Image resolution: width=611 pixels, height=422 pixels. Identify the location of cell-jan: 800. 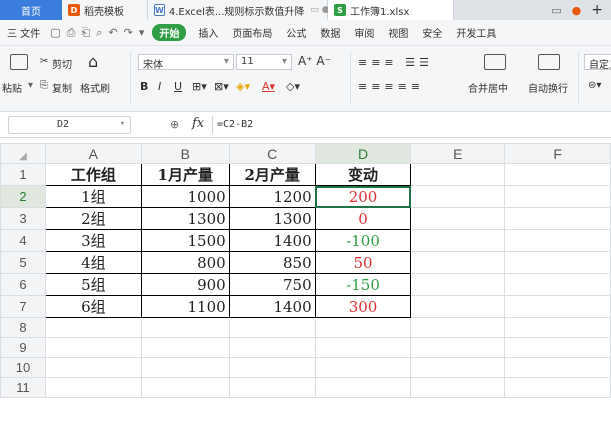
(185, 262).